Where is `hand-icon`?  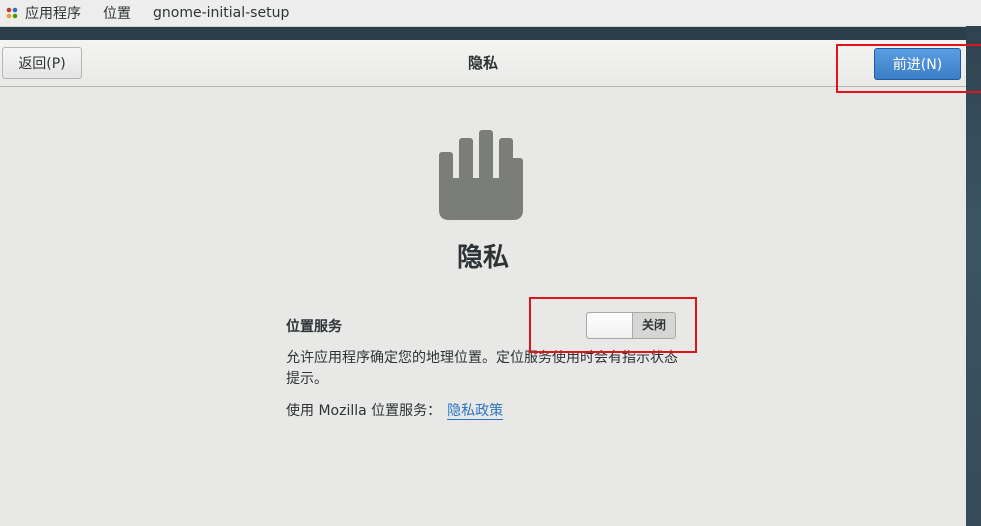 hand-icon is located at coordinates (481, 175).